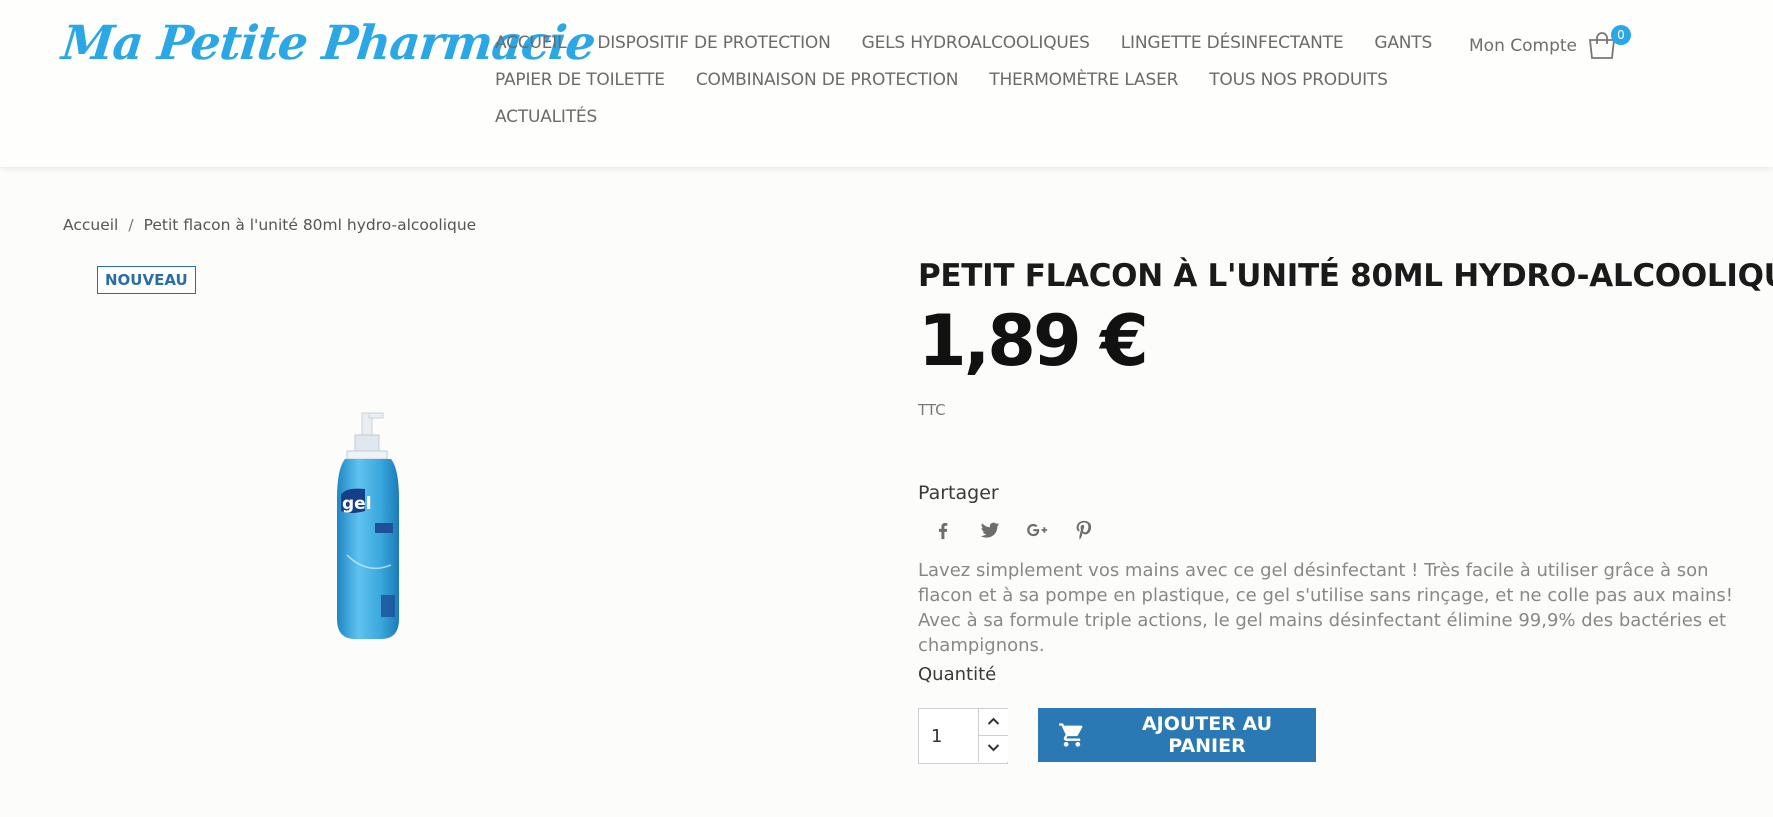  I want to click on chevron-up-icon, so click(993, 721).